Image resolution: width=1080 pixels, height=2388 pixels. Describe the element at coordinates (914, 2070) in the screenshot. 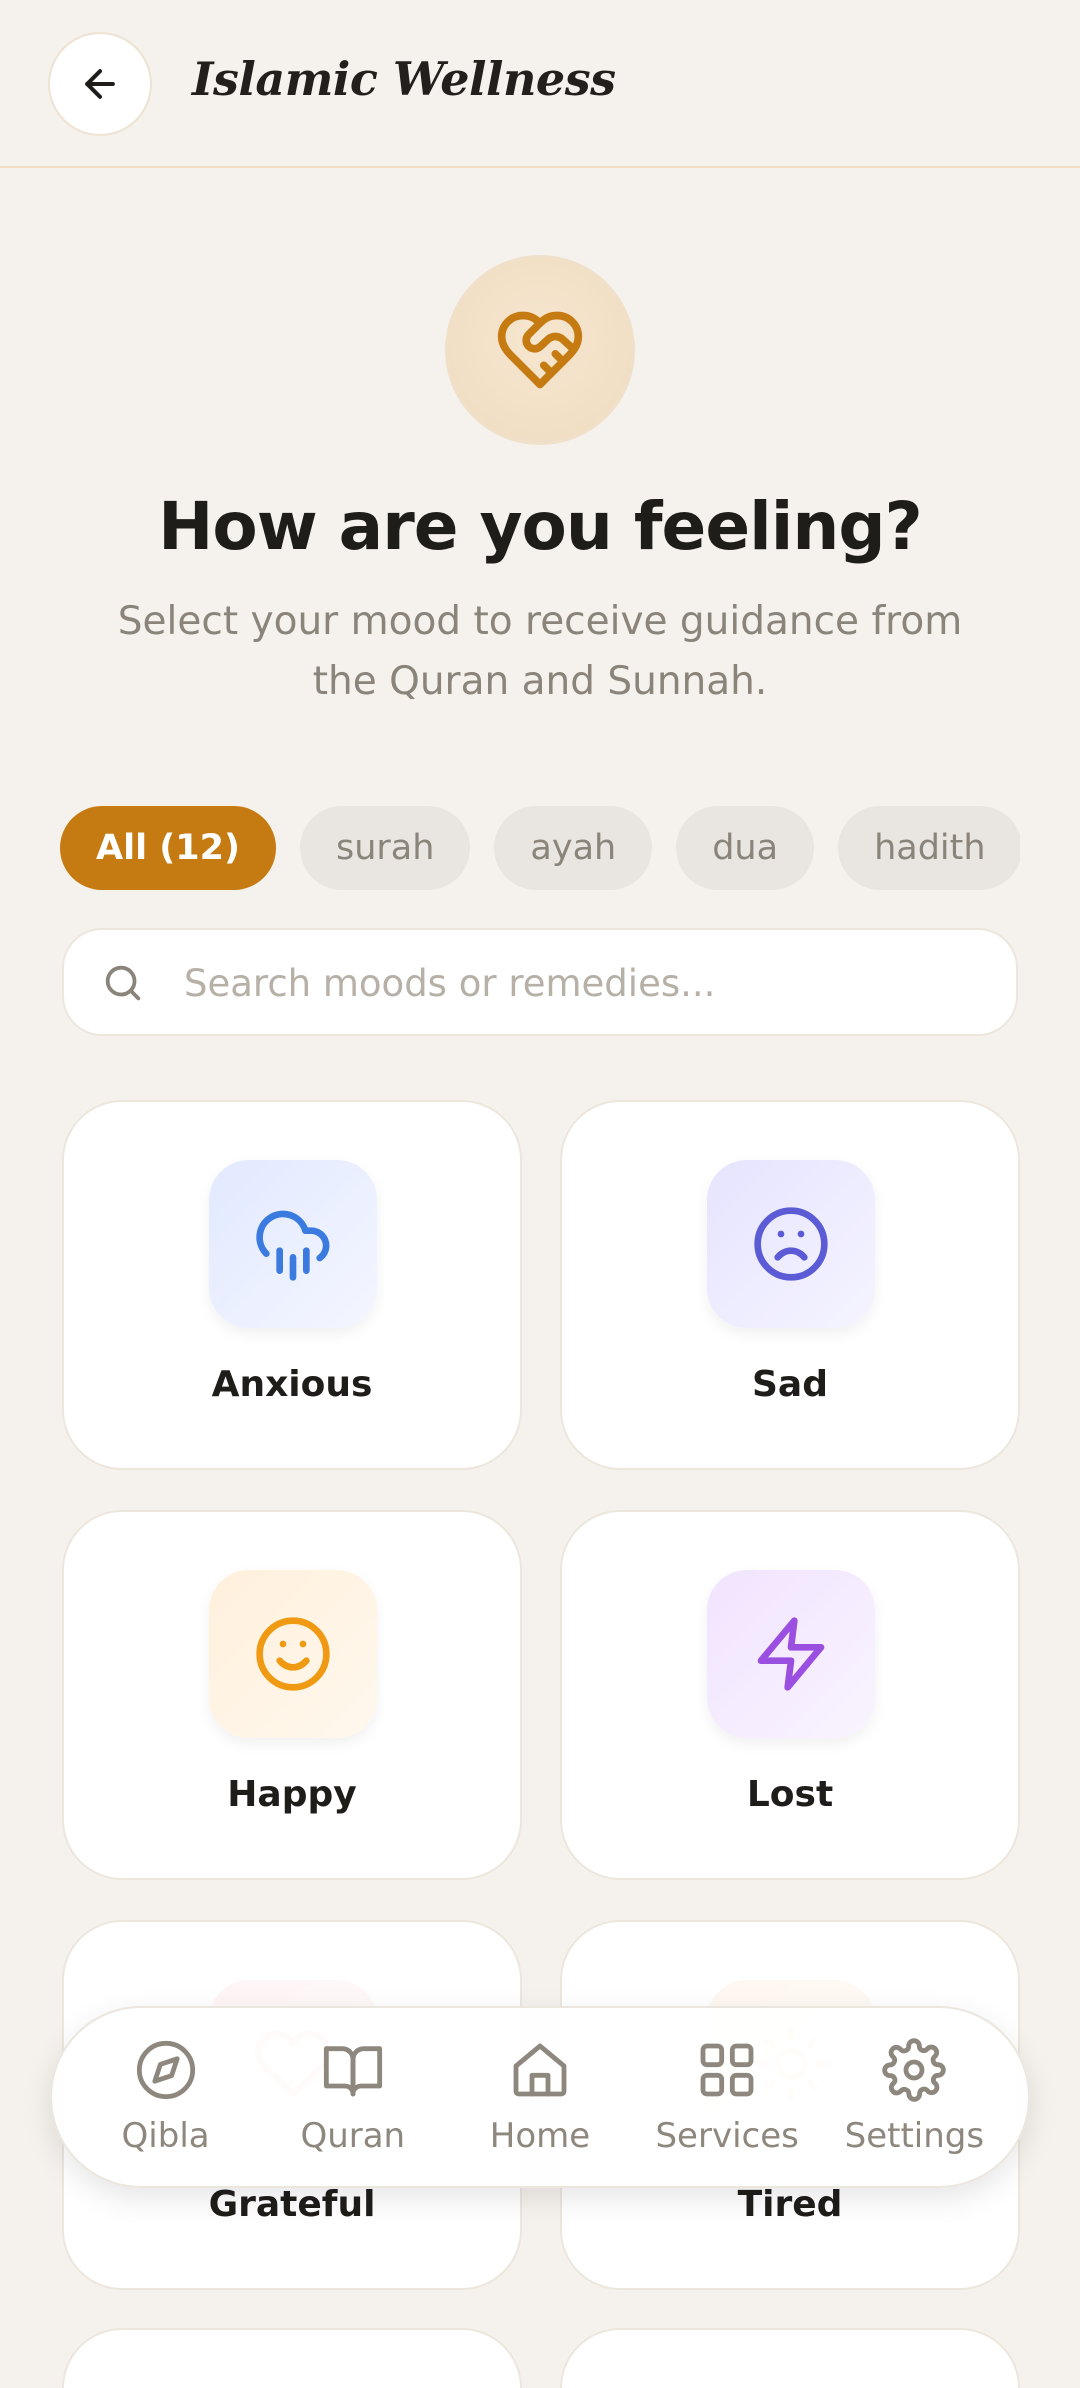

I see `gear-icon` at that location.